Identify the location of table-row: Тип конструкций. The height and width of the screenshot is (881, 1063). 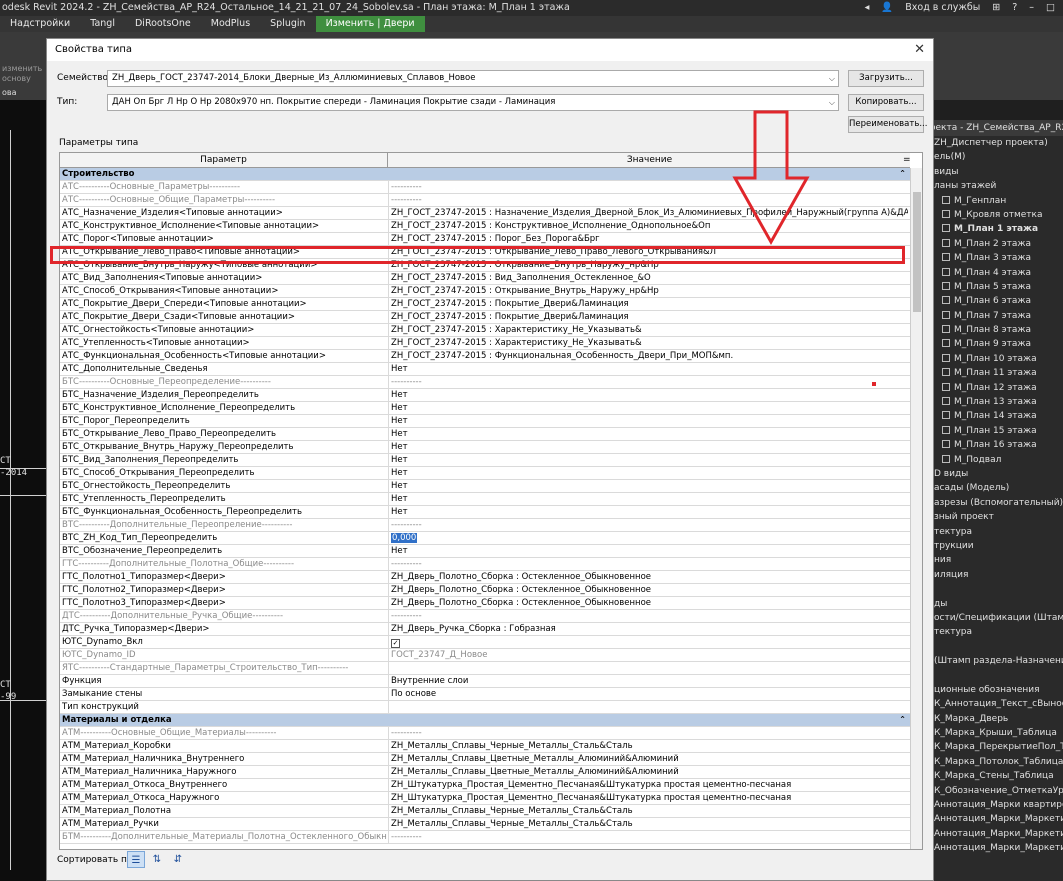
(485, 707).